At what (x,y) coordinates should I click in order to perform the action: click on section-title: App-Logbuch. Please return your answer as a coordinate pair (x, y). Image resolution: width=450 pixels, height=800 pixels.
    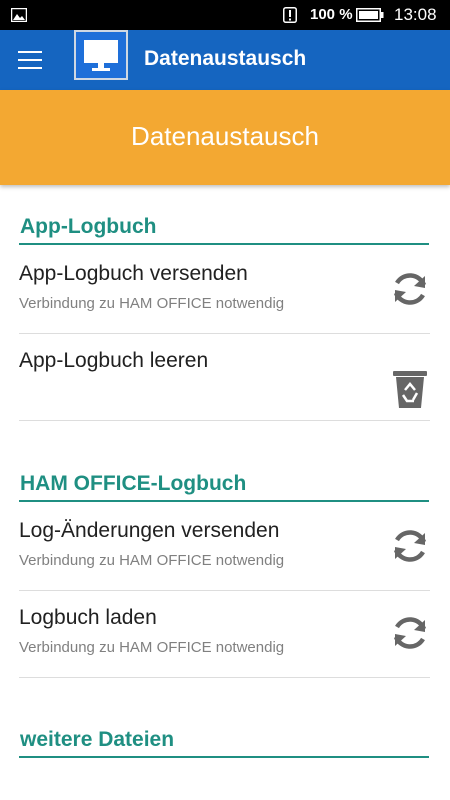
    Looking at the image, I should click on (88, 226).